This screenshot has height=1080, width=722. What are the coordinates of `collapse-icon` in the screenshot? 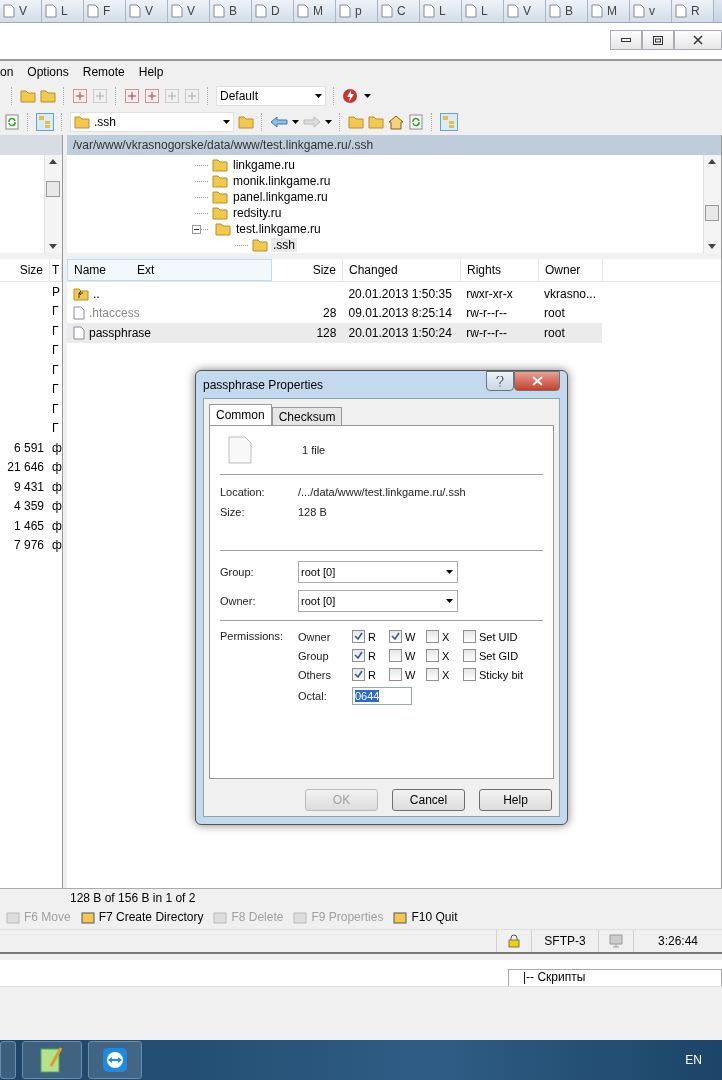 It's located at (196, 229).